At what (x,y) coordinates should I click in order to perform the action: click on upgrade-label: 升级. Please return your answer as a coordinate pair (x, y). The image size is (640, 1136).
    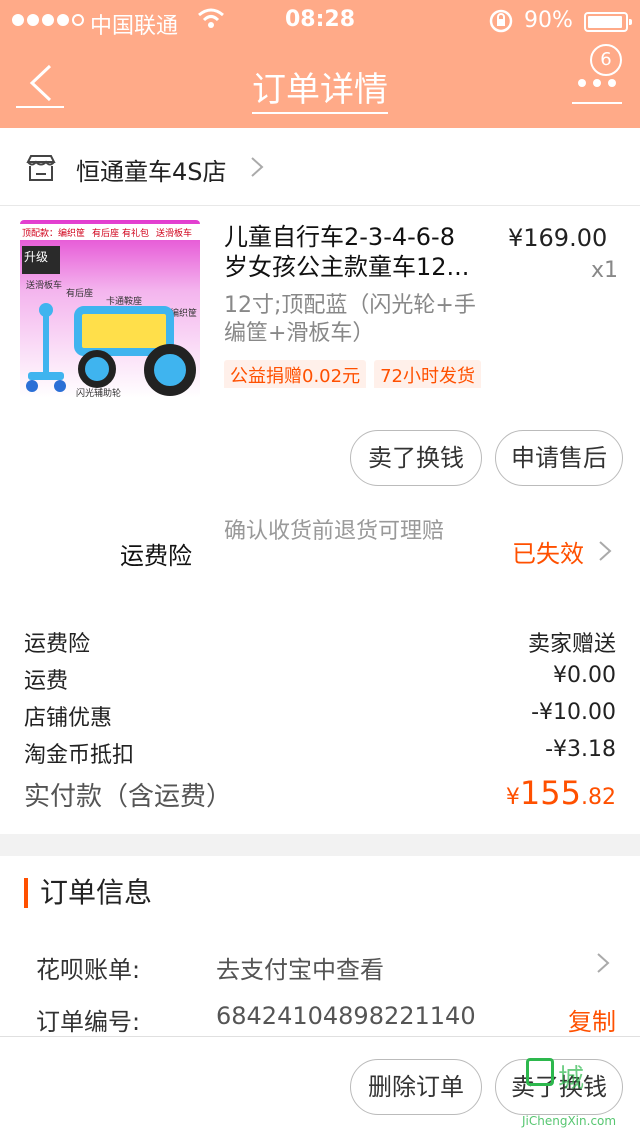
    Looking at the image, I should click on (41, 260).